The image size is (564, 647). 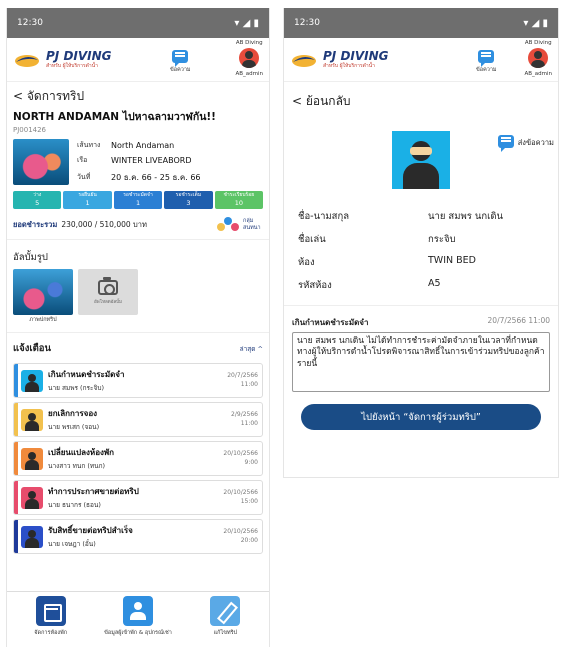 I want to click on payment-value: 230,000 / 510,000 บาท, so click(x=104, y=224).